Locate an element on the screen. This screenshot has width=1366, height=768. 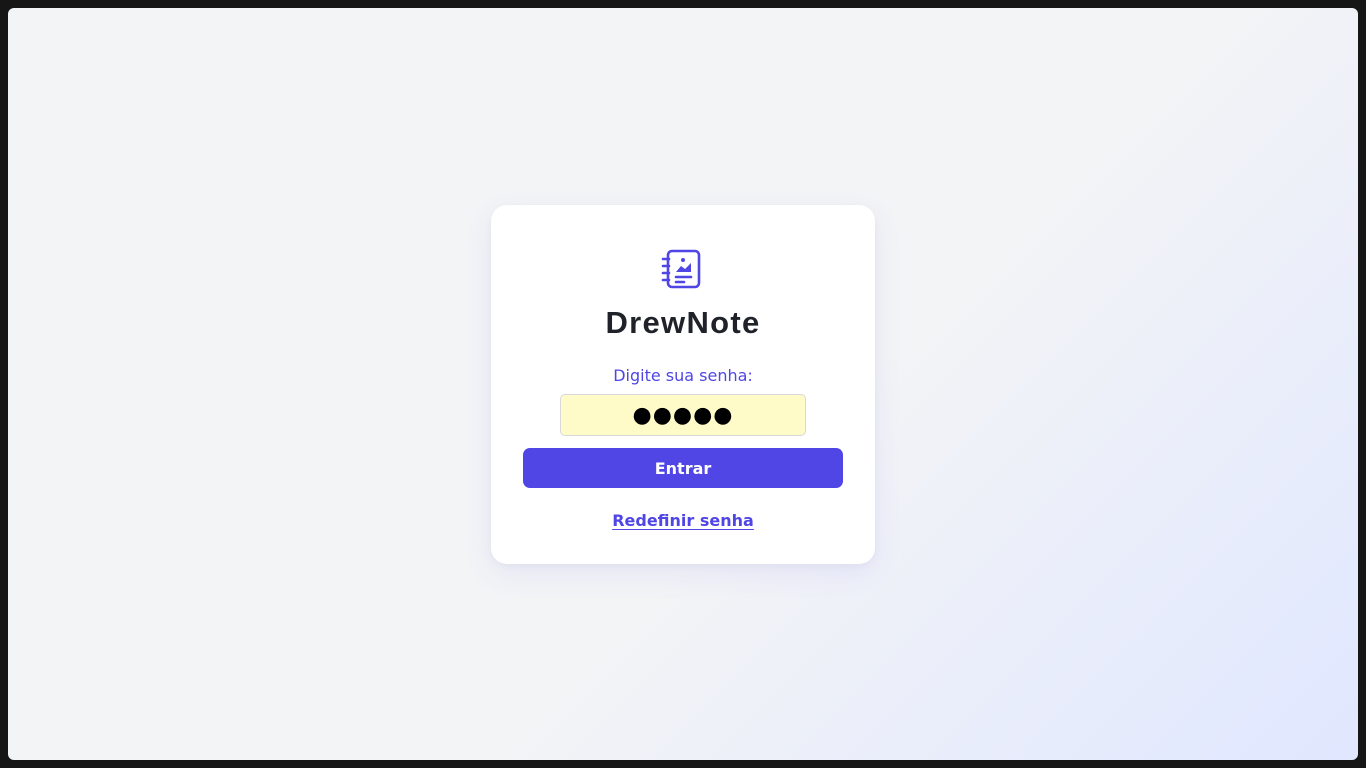
app-title: DrewNote is located at coordinates (683, 322).